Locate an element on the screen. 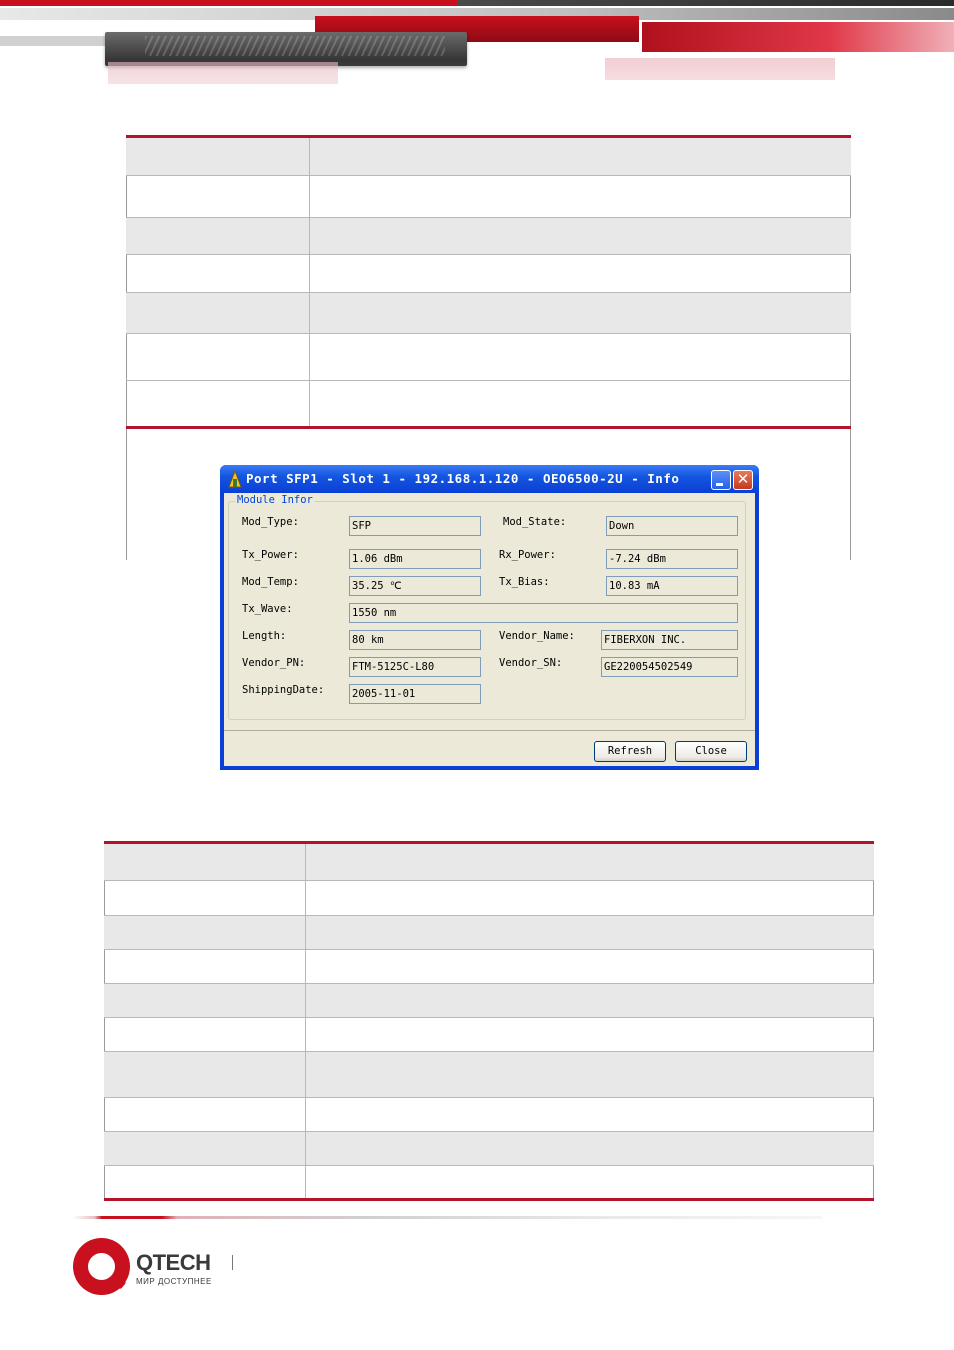 The height and width of the screenshot is (1350, 954). vendor-name-field: FIBERXON INC. is located at coordinates (669, 640).